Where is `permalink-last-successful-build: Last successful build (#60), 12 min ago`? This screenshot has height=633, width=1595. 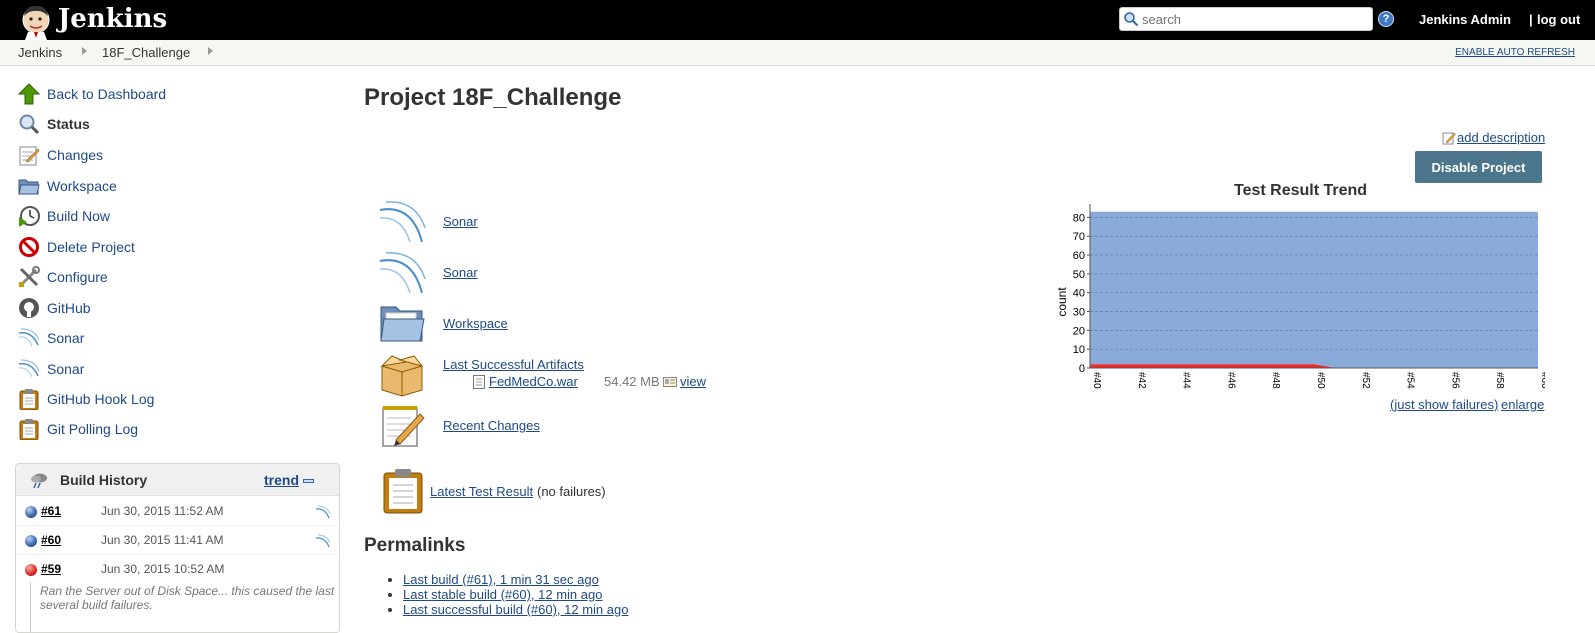
permalink-last-successful-build: Last successful build (#60), 12 min ago is located at coordinates (515, 609).